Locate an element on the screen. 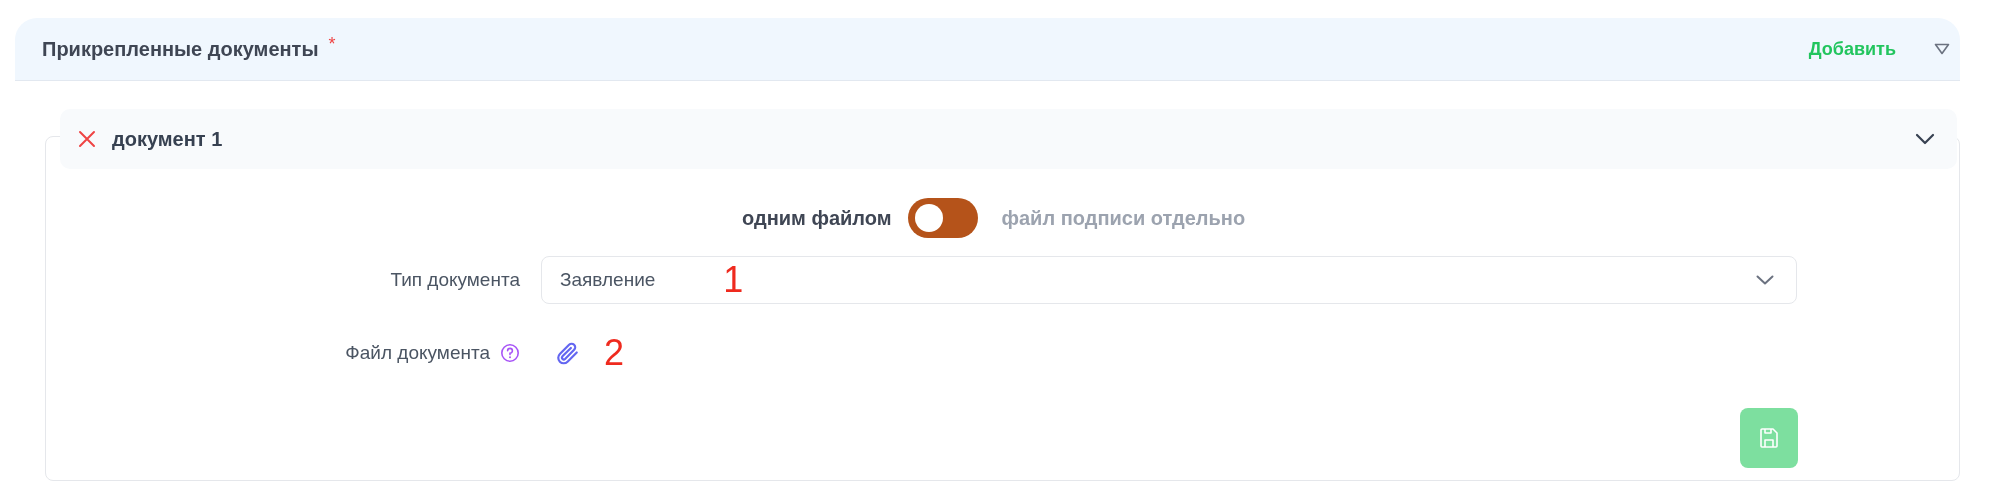  required-mark: * is located at coordinates (332, 44).